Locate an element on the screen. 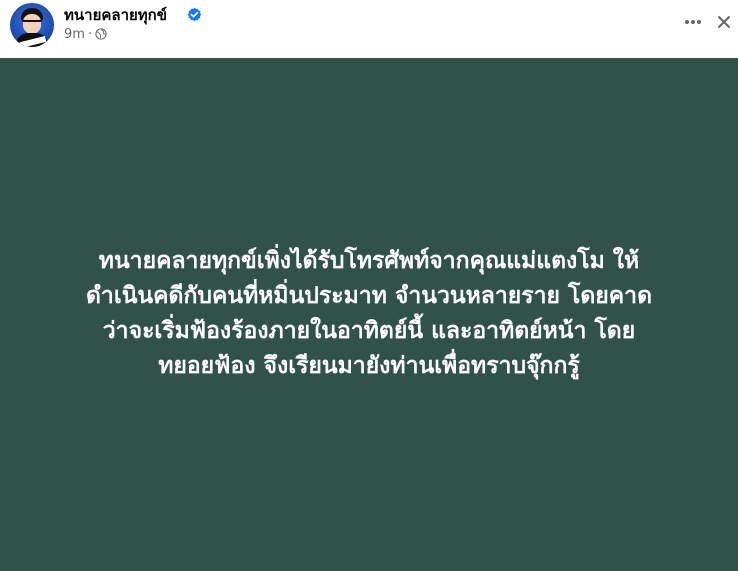 Image resolution: width=738 pixels, height=571 pixels. globe-icon is located at coordinates (101, 34).